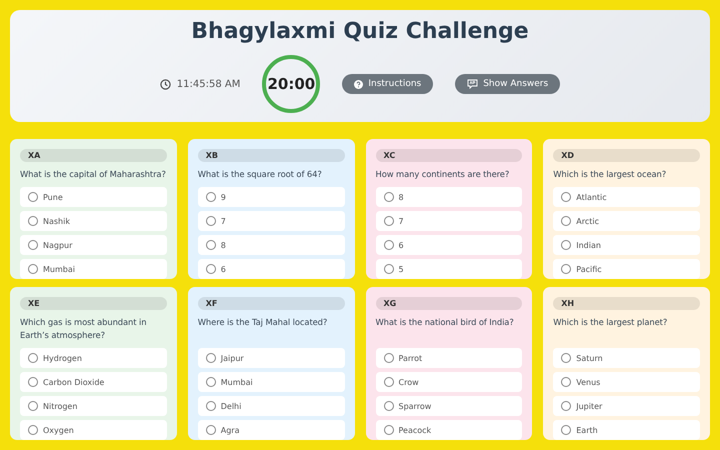 Image resolution: width=720 pixels, height=450 pixels. I want to click on option-label: Carbon Dioxide, so click(73, 382).